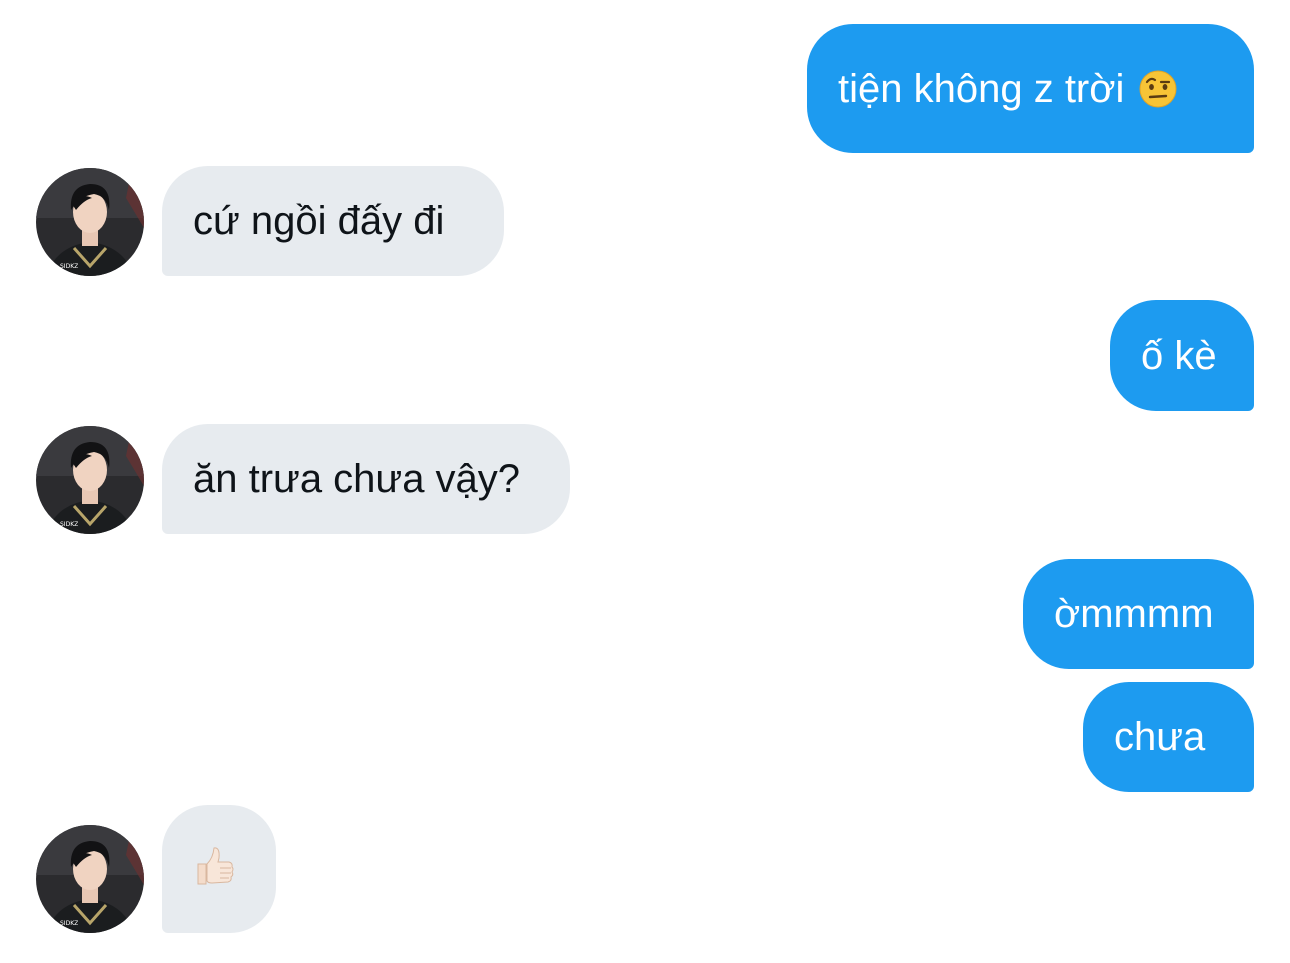 Image resolution: width=1290 pixels, height=963 pixels. I want to click on message-sent: ố kè, so click(1182, 355).